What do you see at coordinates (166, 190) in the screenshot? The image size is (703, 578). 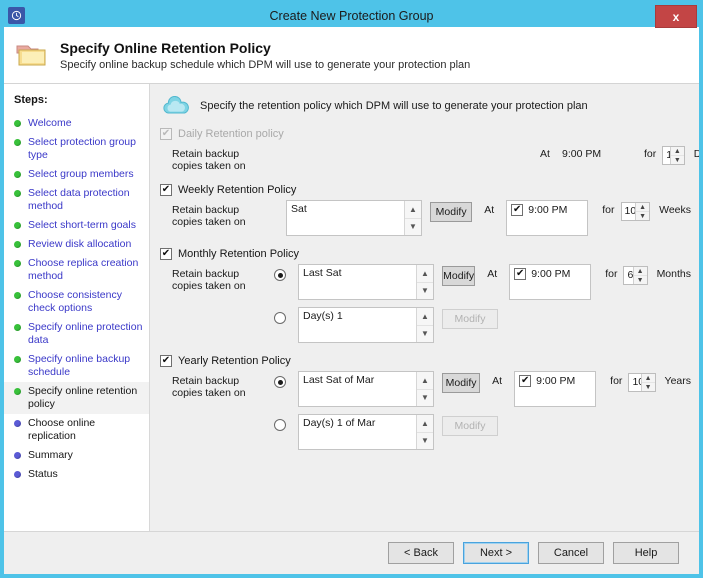 I see `weekly-retention-checkbox: ✔` at bounding box center [166, 190].